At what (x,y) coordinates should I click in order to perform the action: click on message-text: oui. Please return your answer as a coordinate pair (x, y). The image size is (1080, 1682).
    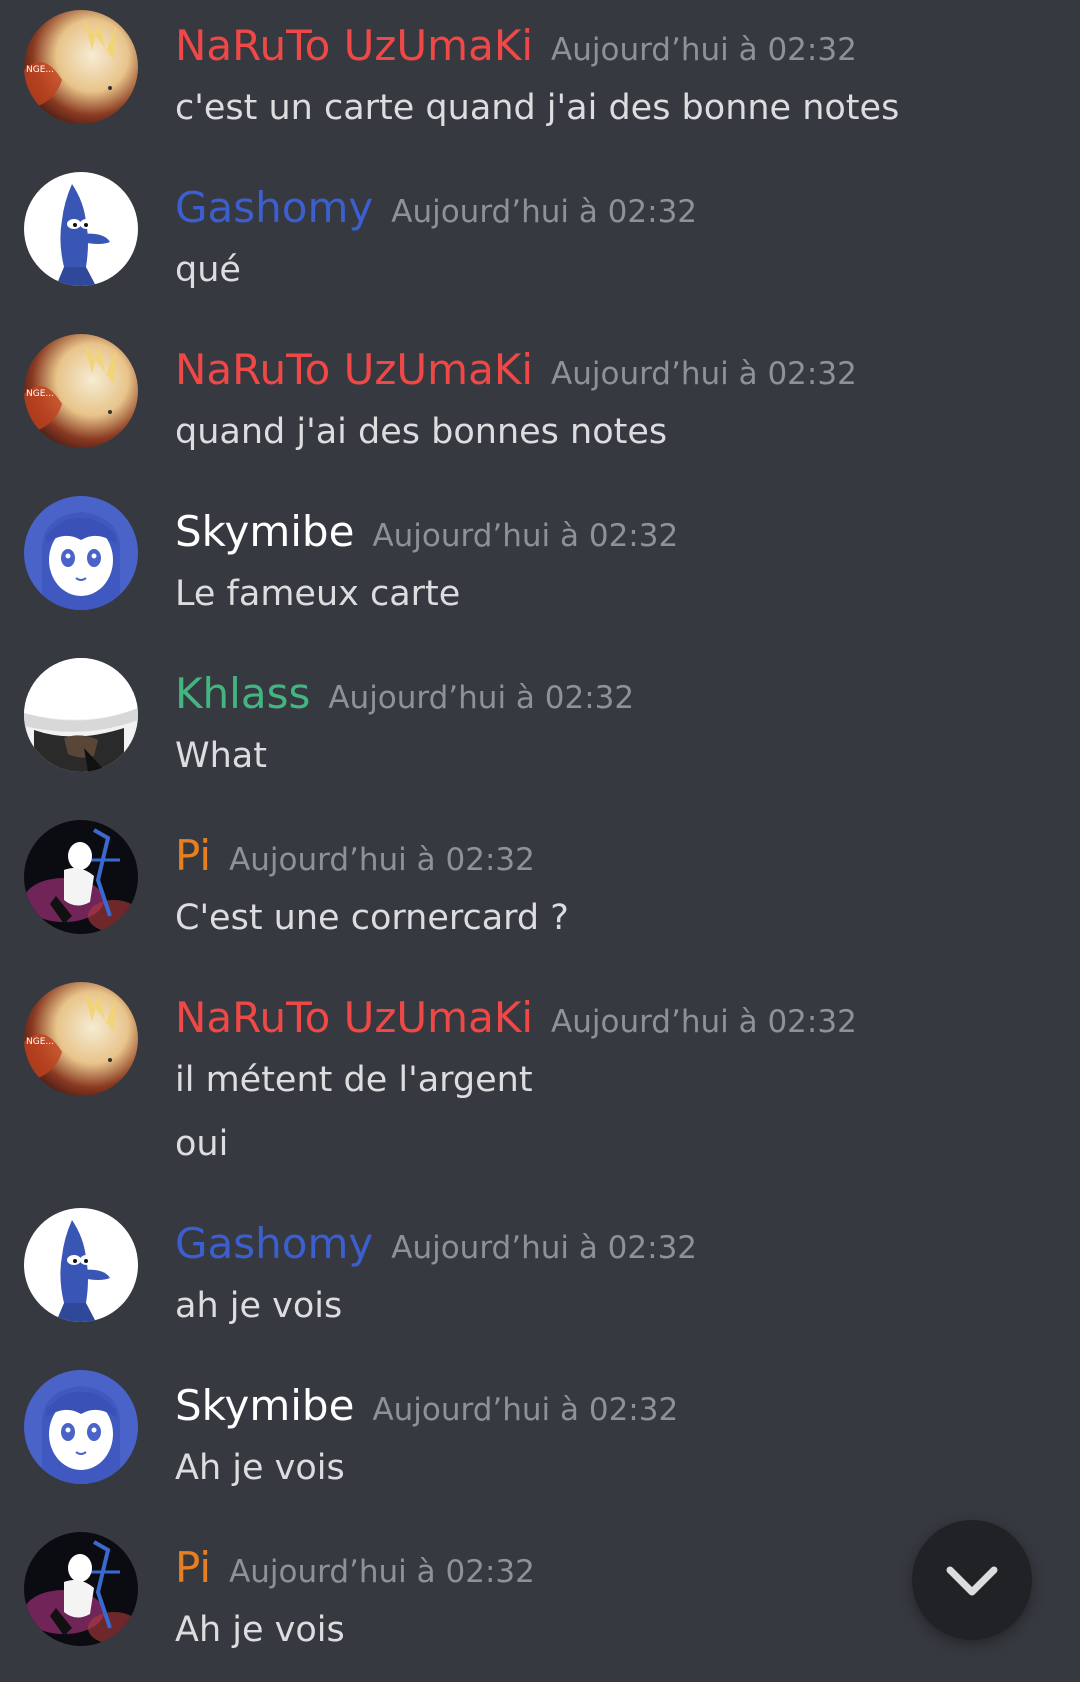
    Looking at the image, I should click on (202, 1144).